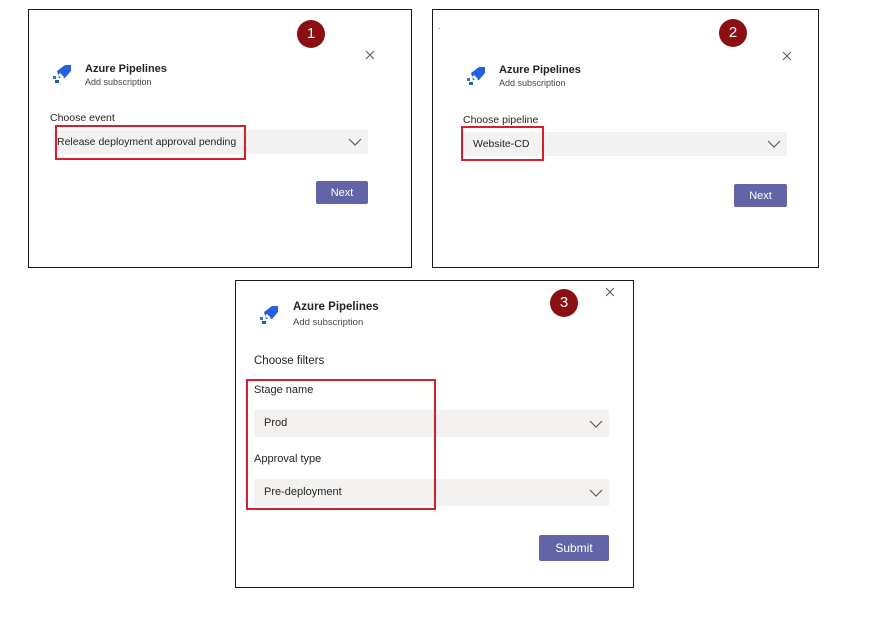 The width and height of the screenshot is (887, 621). Describe the element at coordinates (501, 144) in the screenshot. I see `pipeline-dropdown-value: Website-CD` at that location.